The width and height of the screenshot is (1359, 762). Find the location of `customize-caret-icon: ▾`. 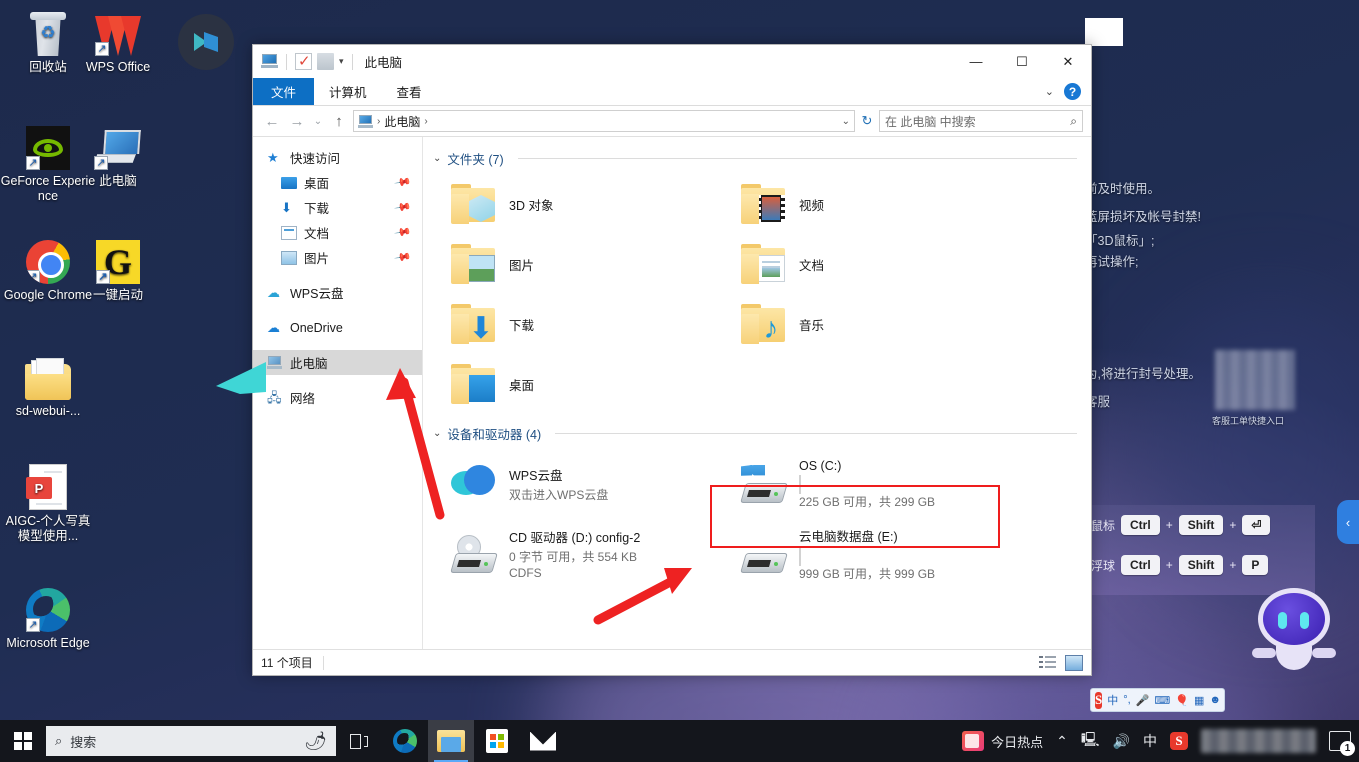

customize-caret-icon: ▾ is located at coordinates (341, 61).